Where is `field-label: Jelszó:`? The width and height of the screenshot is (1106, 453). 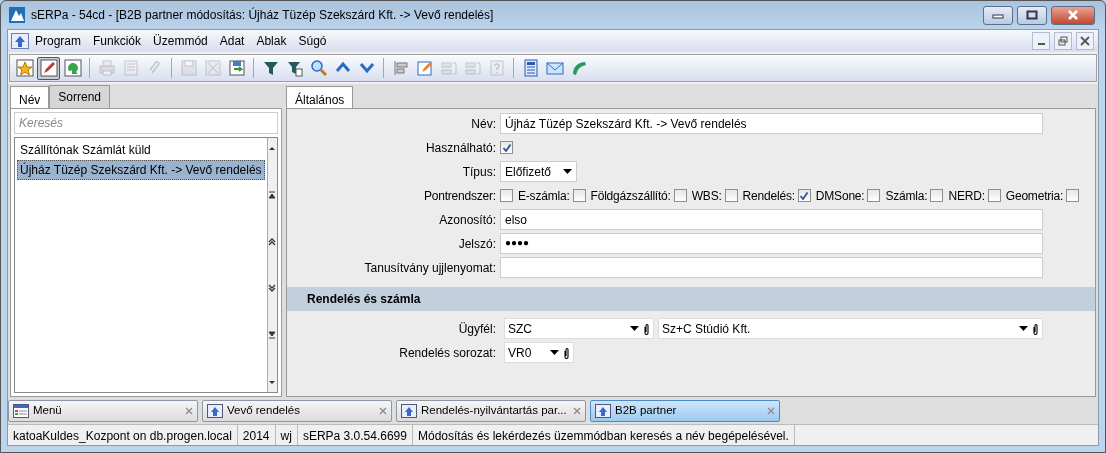 field-label: Jelszó: is located at coordinates (477, 244).